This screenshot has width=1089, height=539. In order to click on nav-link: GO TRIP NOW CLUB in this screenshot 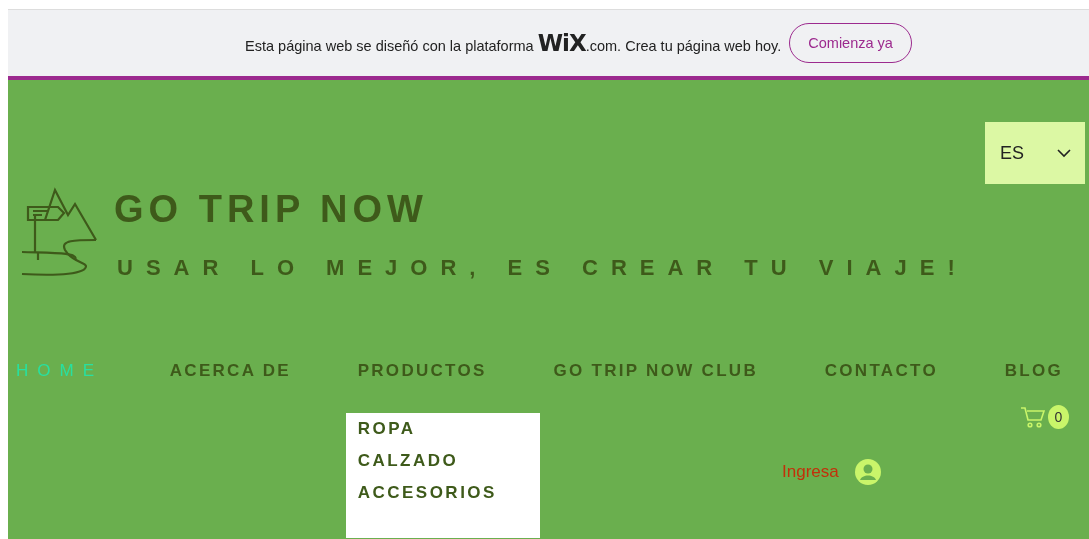, I will do `click(655, 371)`.